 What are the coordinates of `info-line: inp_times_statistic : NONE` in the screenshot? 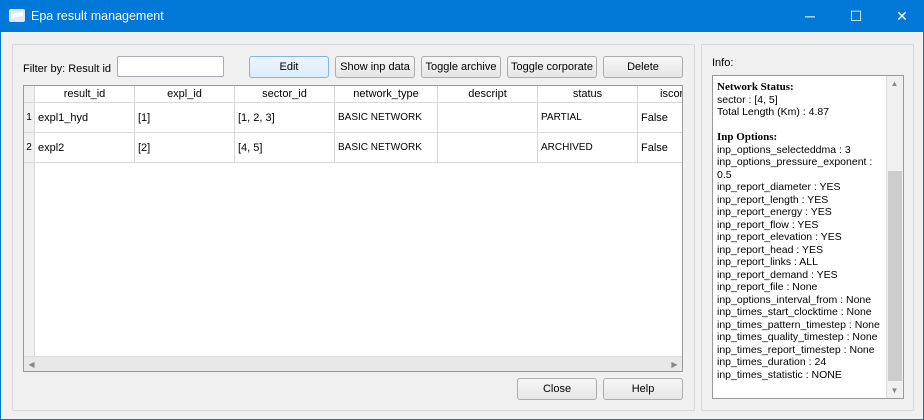 It's located at (779, 374).